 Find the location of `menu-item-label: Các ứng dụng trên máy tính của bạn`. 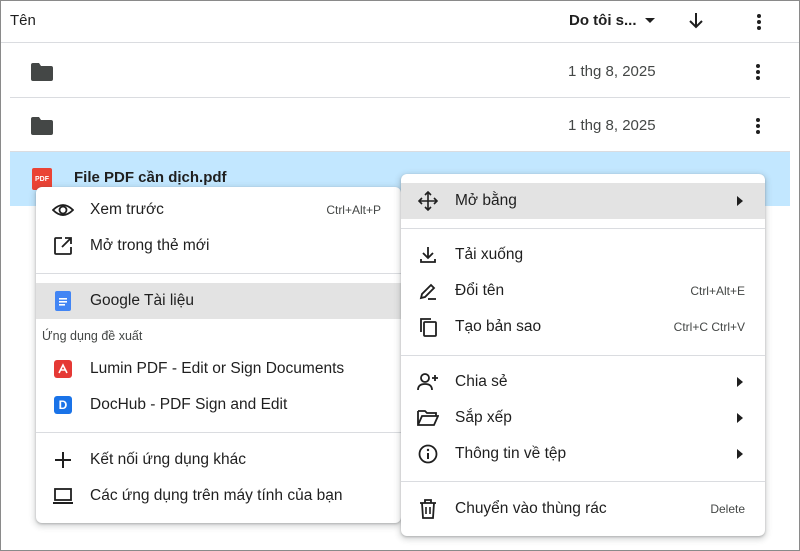

menu-item-label: Các ứng dụng trên máy tính của bạn is located at coordinates (216, 495).